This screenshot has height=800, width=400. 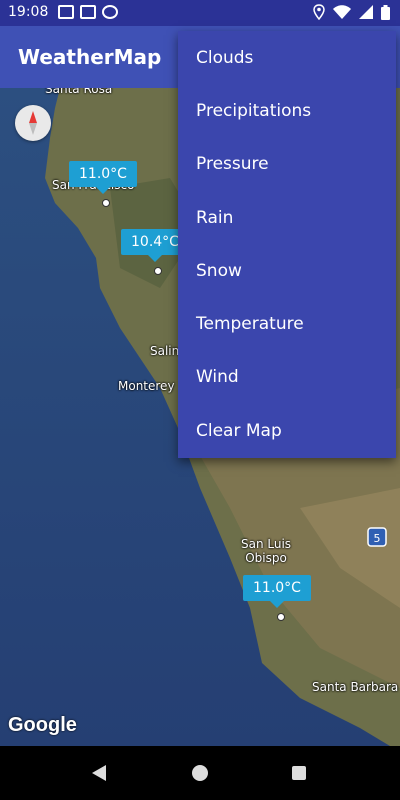 I want to click on compass-button, so click(x=33, y=123).